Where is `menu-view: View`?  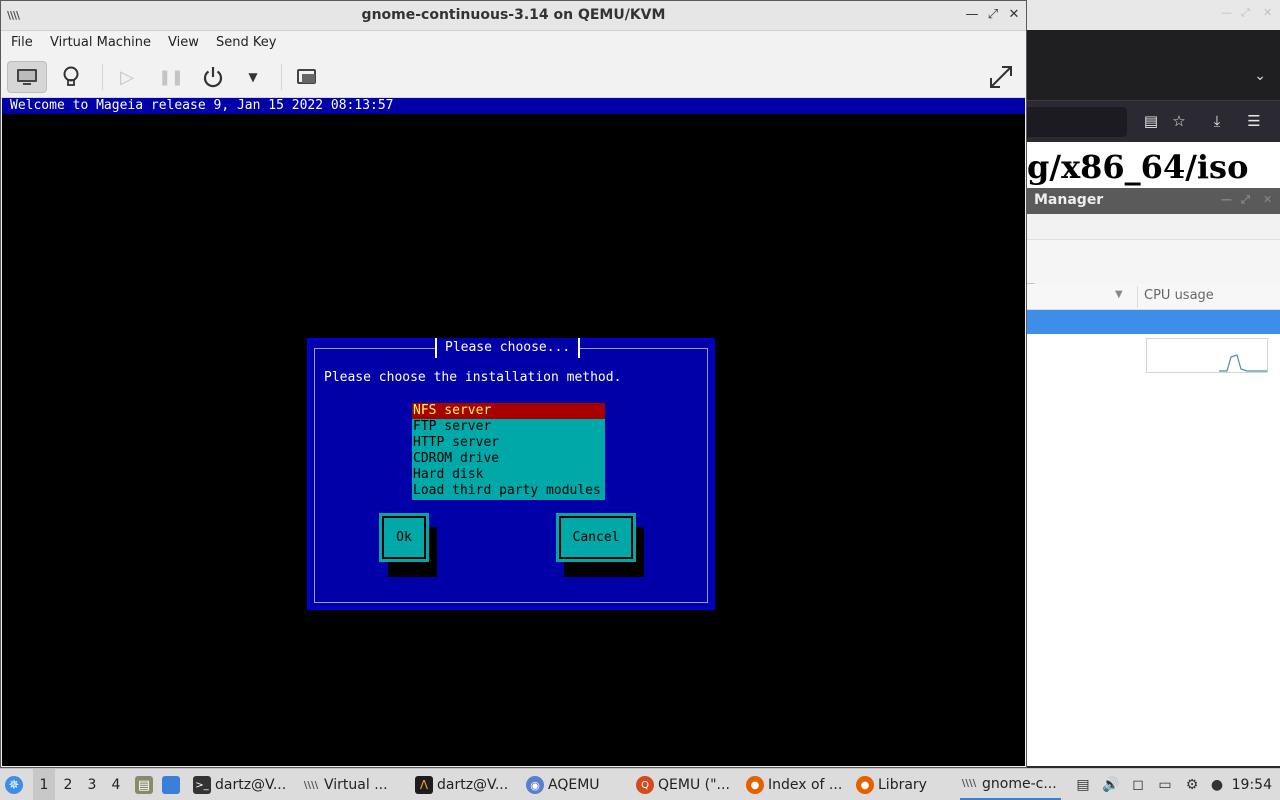 menu-view: View is located at coordinates (183, 42).